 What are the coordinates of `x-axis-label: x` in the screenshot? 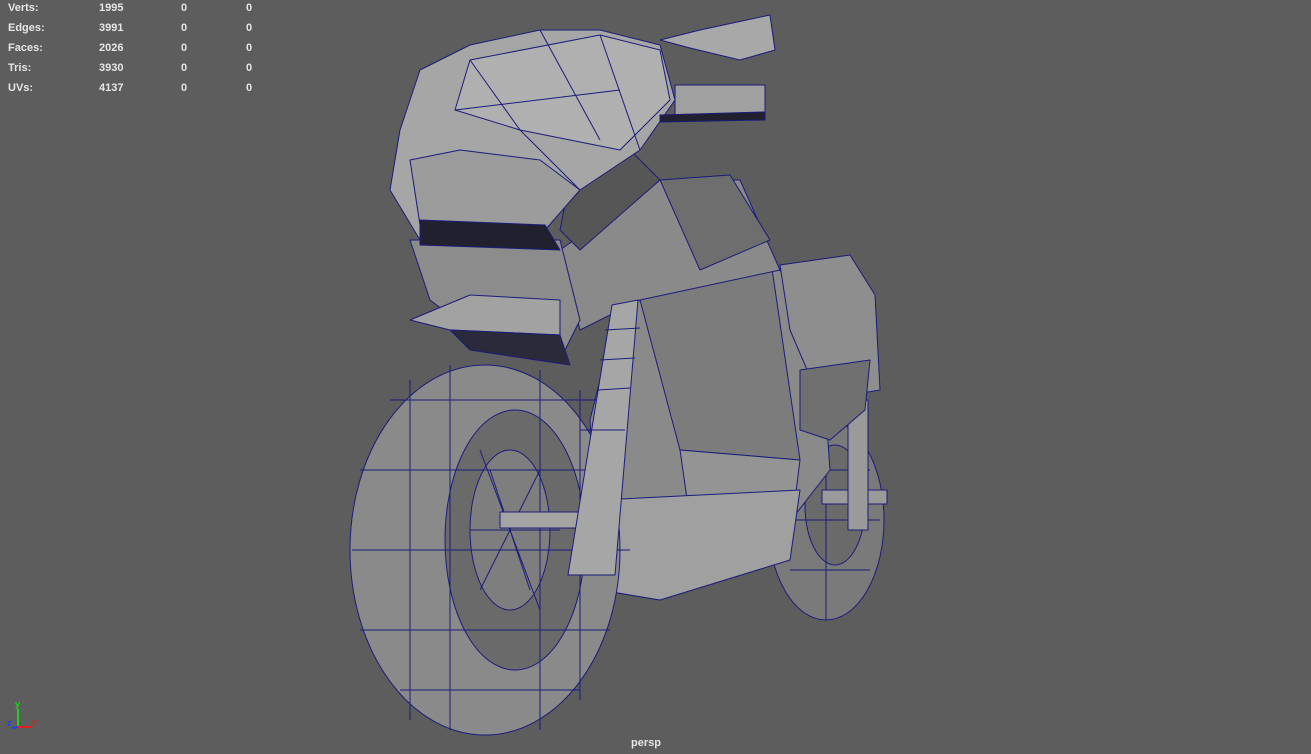 It's located at (34, 722).